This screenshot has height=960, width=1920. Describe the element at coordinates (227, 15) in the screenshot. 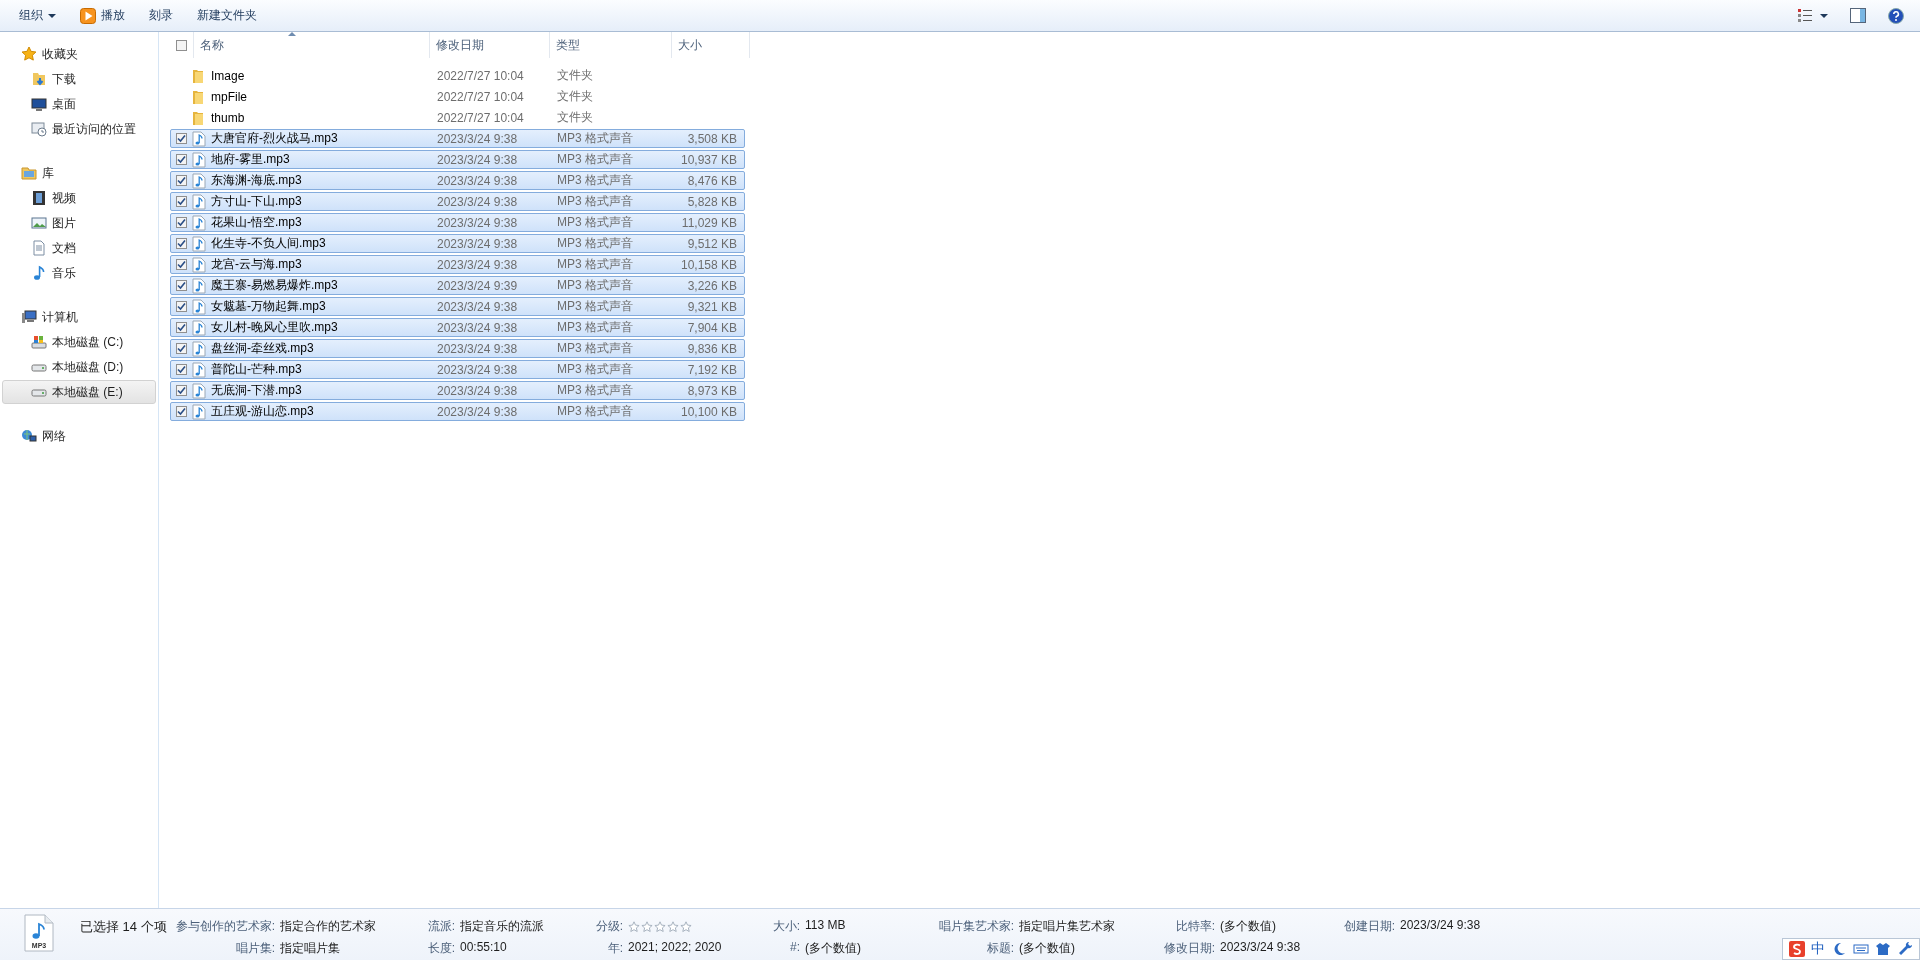

I see `toolbar-button: 新建文件夹` at that location.